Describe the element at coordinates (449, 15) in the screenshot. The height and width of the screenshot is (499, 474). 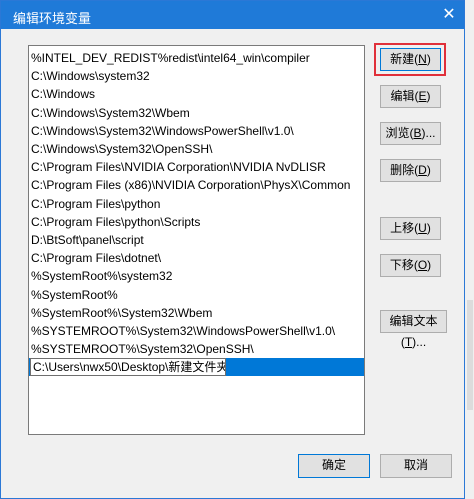
I see `close-button: ✕` at that location.